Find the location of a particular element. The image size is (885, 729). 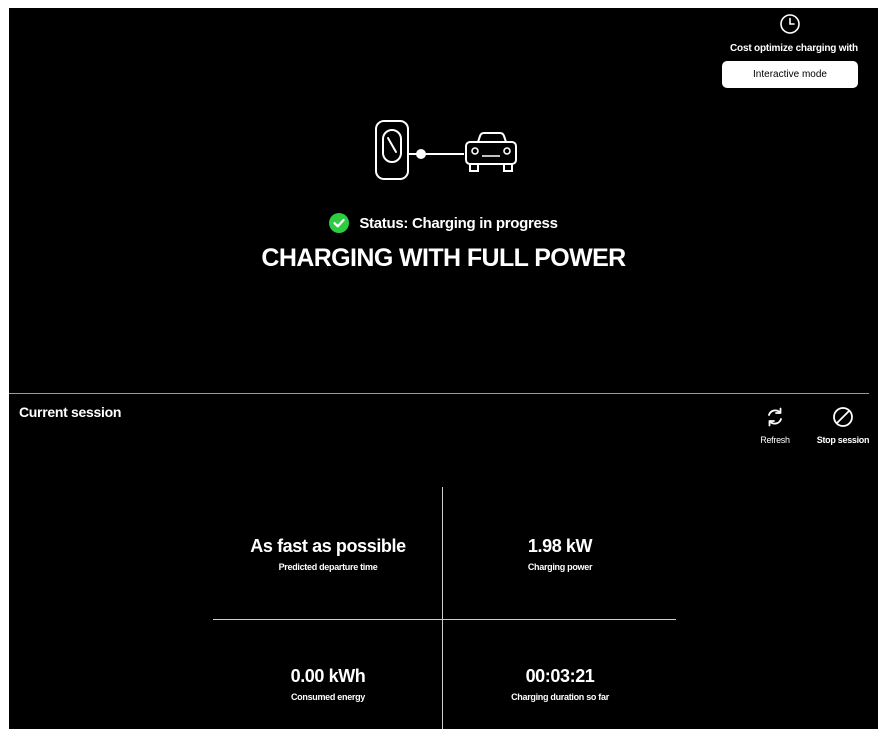

charging-headline: CHARGING WITH FULL POWER is located at coordinates (443, 258).